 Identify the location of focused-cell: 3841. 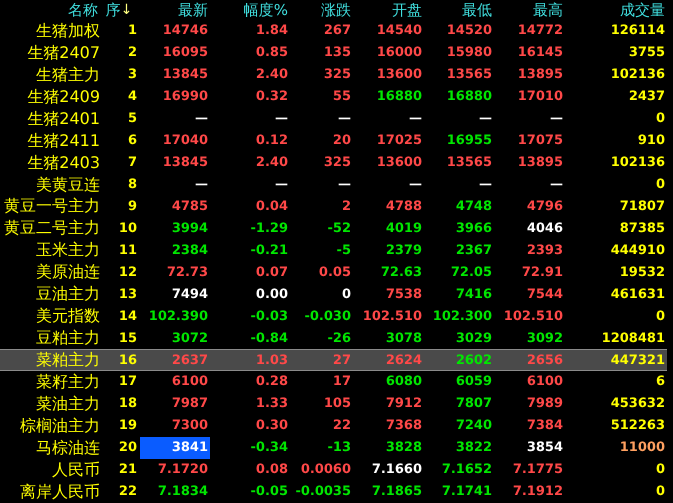
(175, 447).